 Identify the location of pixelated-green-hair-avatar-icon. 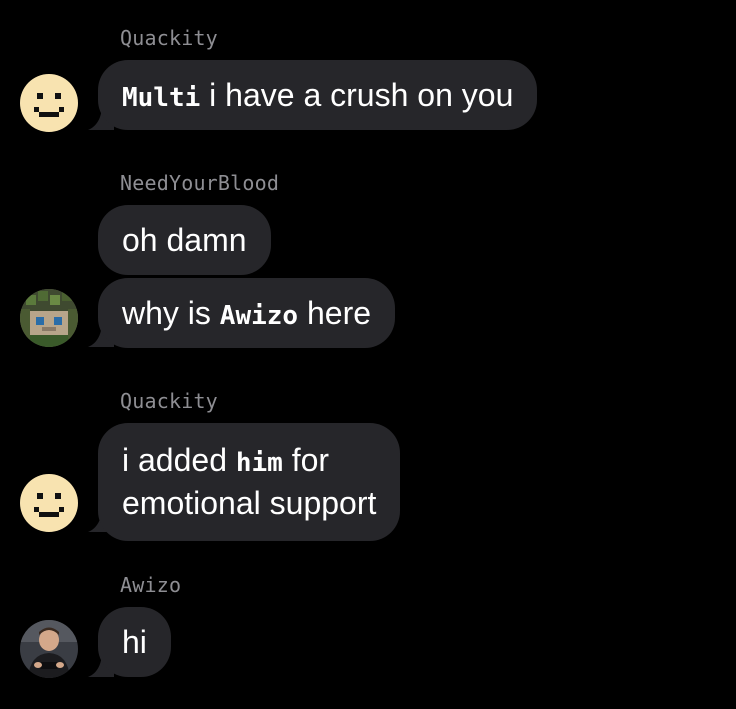
(49, 318).